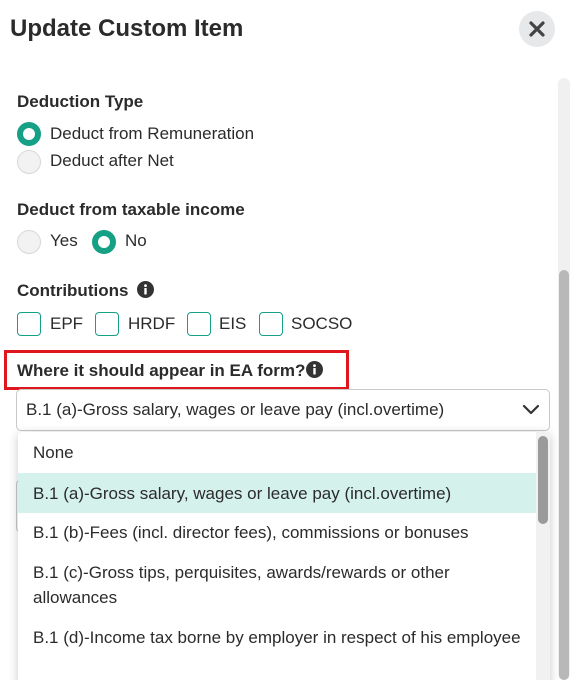 Image resolution: width=572 pixels, height=680 pixels. What do you see at coordinates (64, 241) in the screenshot?
I see `taxable-yes-label: Yes` at bounding box center [64, 241].